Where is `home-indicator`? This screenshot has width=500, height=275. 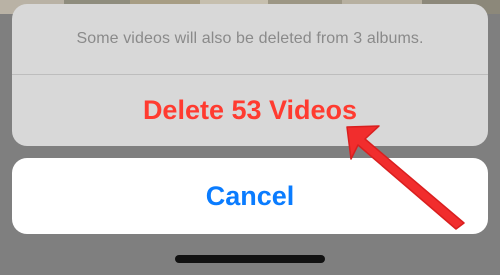 home-indicator is located at coordinates (250, 259).